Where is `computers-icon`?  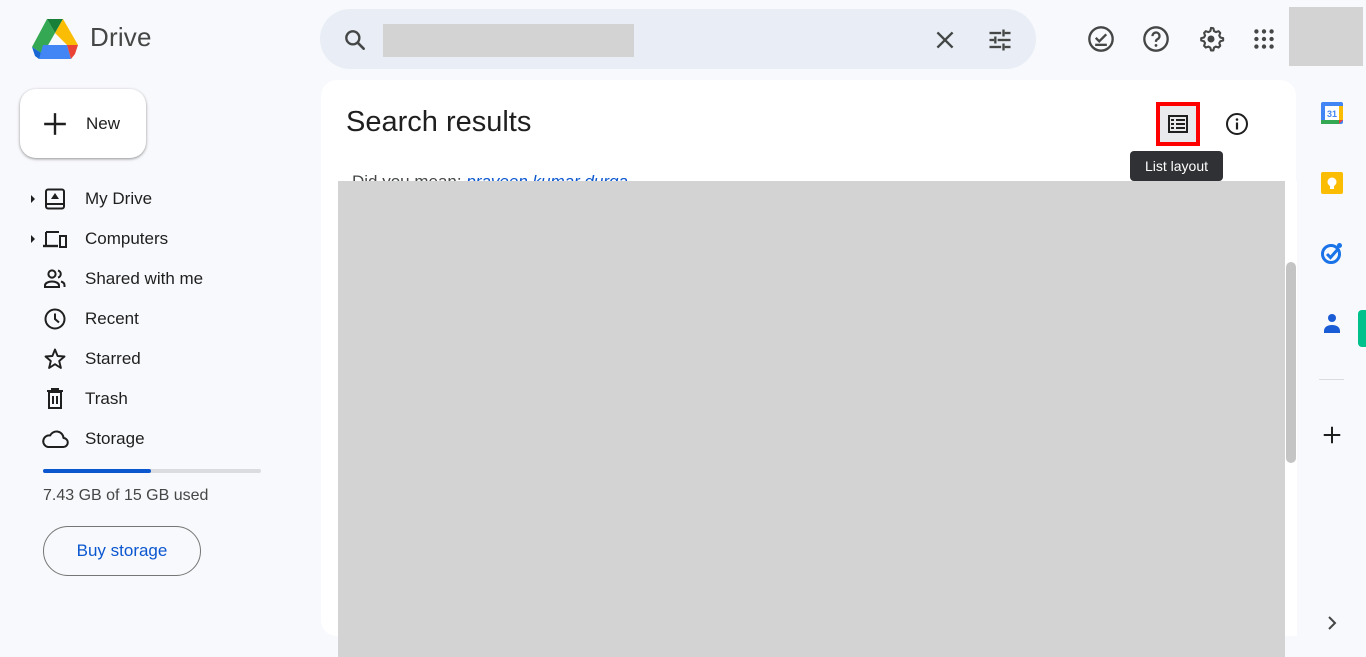
computers-icon is located at coordinates (55, 239).